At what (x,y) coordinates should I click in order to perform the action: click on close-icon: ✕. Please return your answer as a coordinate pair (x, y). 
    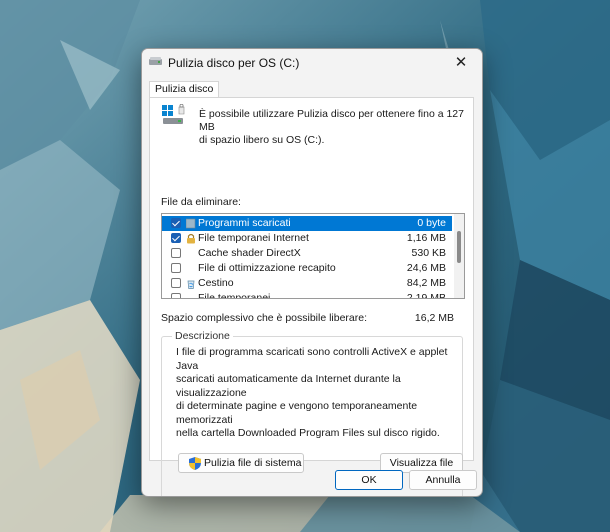
    Looking at the image, I should click on (461, 62).